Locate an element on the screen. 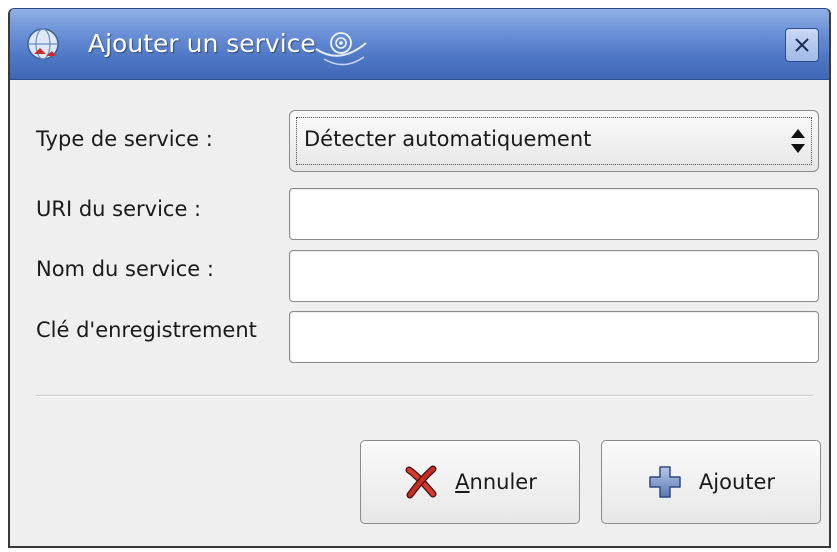 This screenshot has width=837, height=552. service-type-select: Détecter automatiquement is located at coordinates (554, 141).